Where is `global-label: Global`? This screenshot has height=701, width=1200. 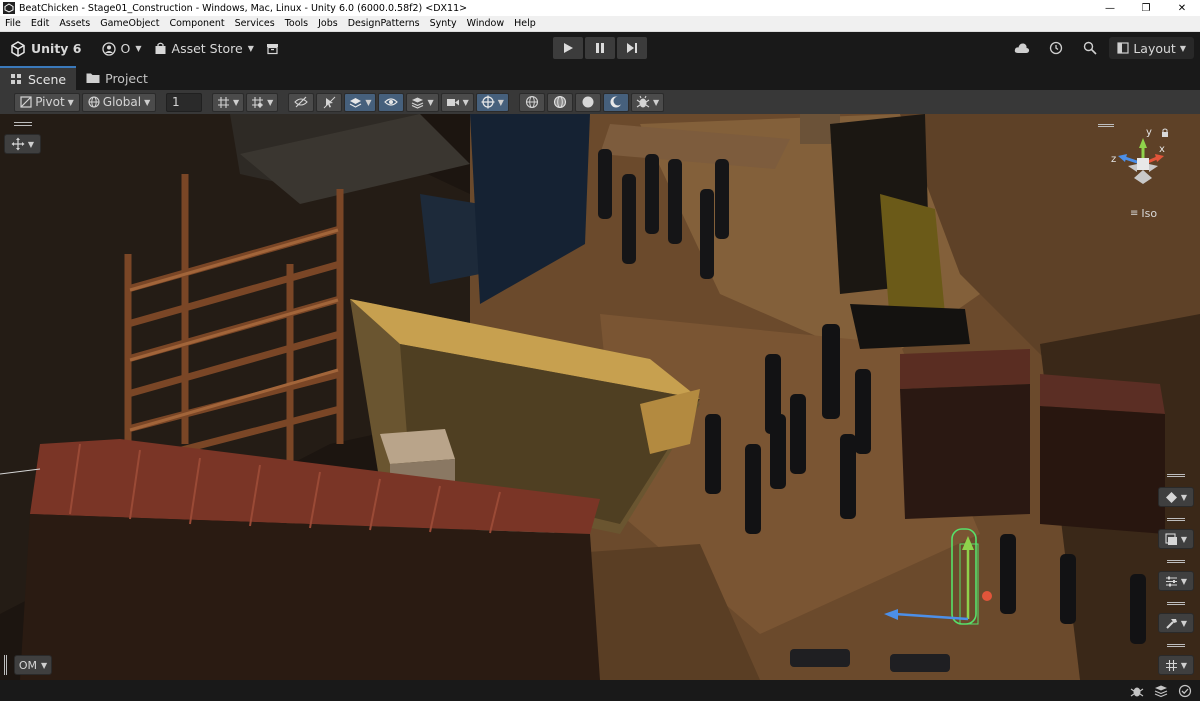 global-label: Global is located at coordinates (122, 102).